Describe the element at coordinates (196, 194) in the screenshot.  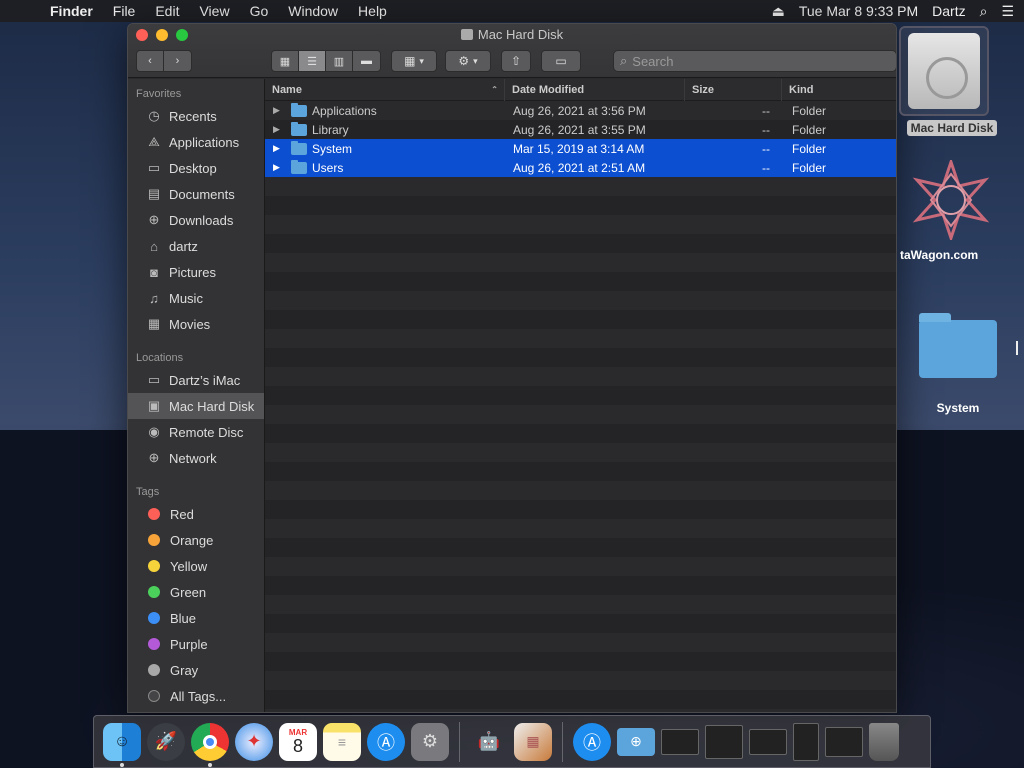
I see `sidebar-item-documents: ▤ Documents` at that location.